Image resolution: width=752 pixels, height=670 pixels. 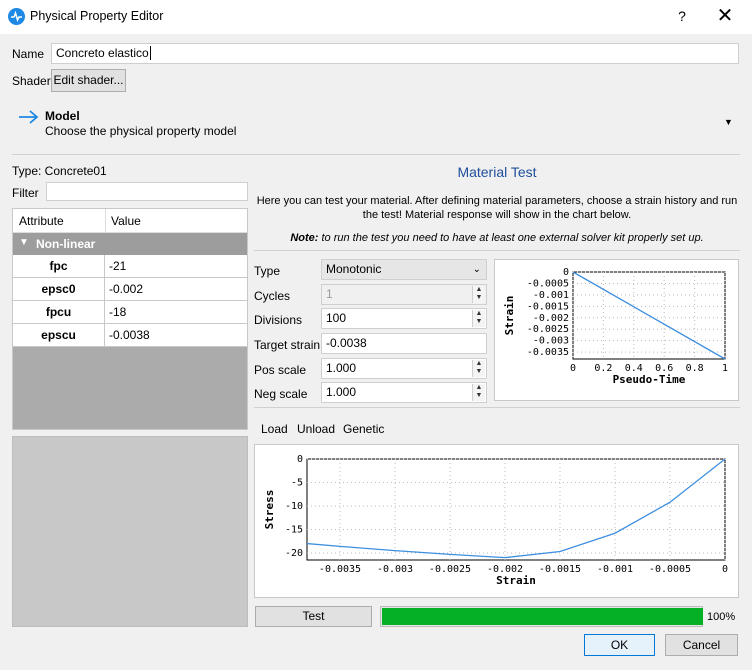 I want to click on y-tick-label: -0.0025, so click(x=548, y=329).